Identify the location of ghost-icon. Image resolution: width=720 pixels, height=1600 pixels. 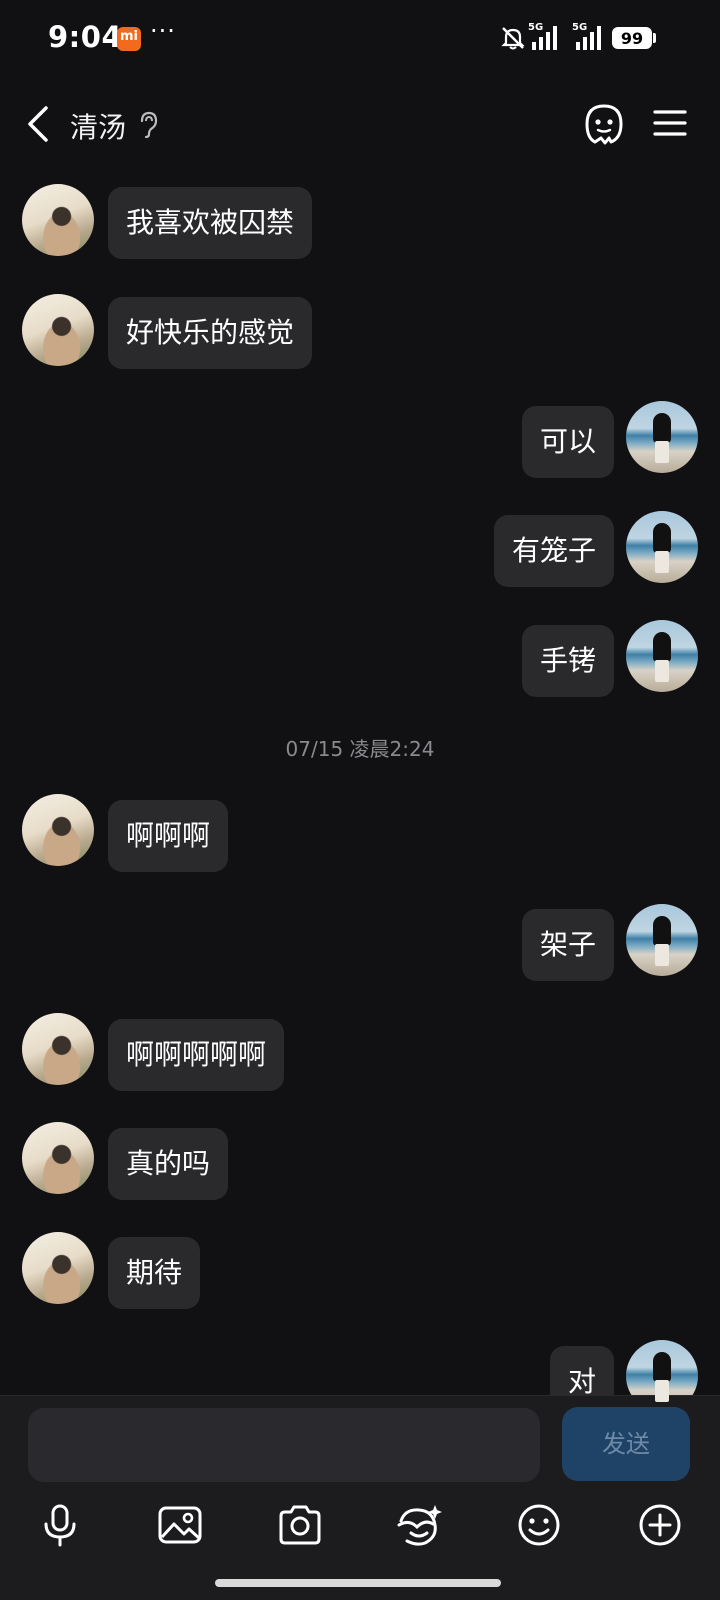
(604, 124).